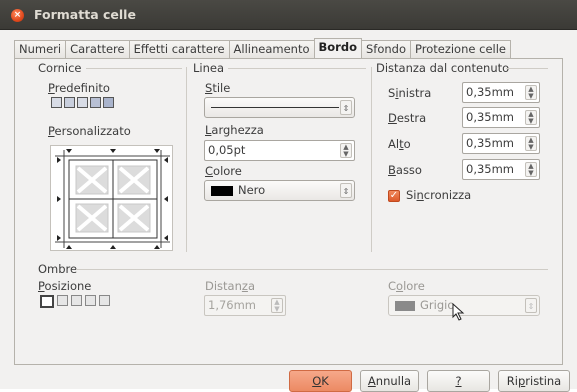 This screenshot has height=392, width=577. Describe the element at coordinates (385, 49) in the screenshot. I see `tab-sfondo: Sfondo` at that location.